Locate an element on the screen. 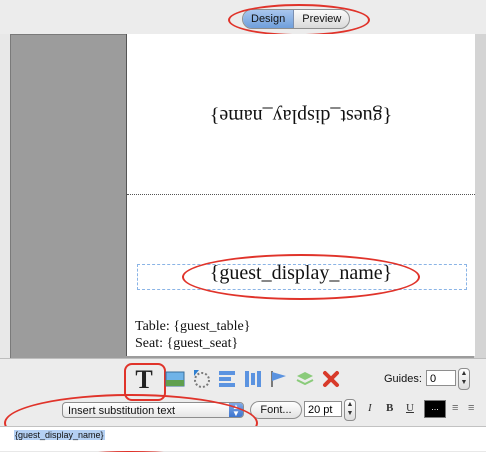 The height and width of the screenshot is (452, 486). shape-icon is located at coordinates (201, 379).